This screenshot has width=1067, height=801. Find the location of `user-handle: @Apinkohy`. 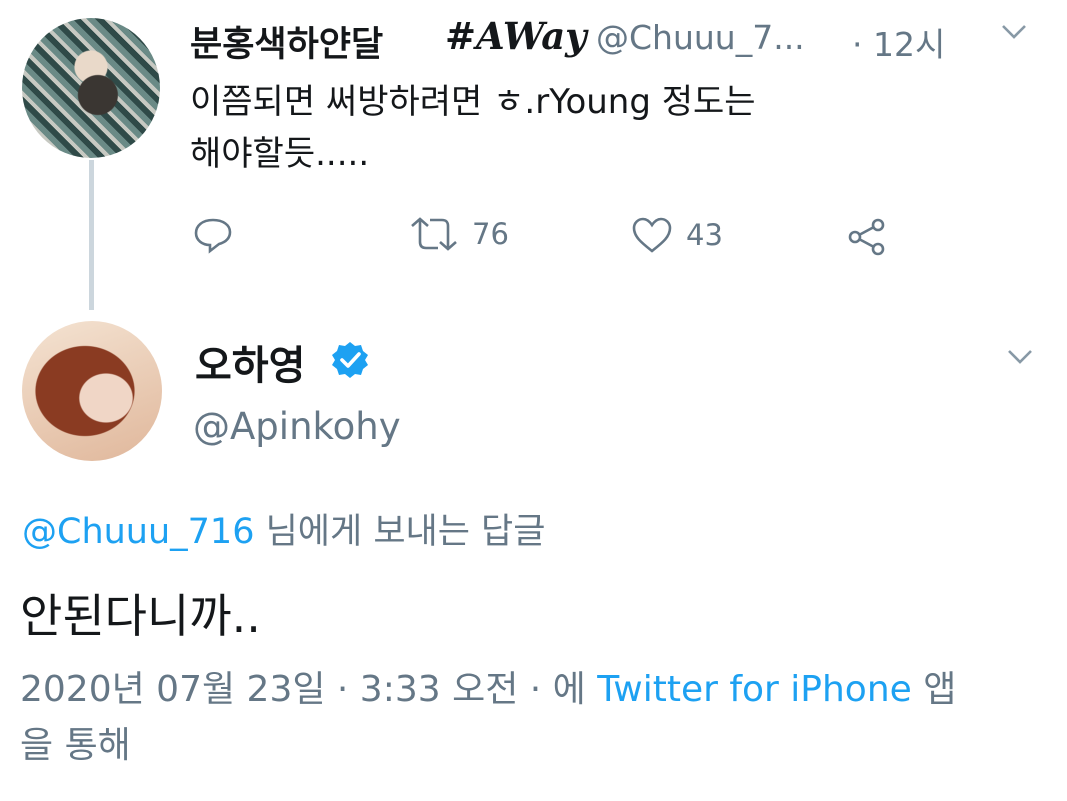

user-handle: @Apinkohy is located at coordinates (297, 426).